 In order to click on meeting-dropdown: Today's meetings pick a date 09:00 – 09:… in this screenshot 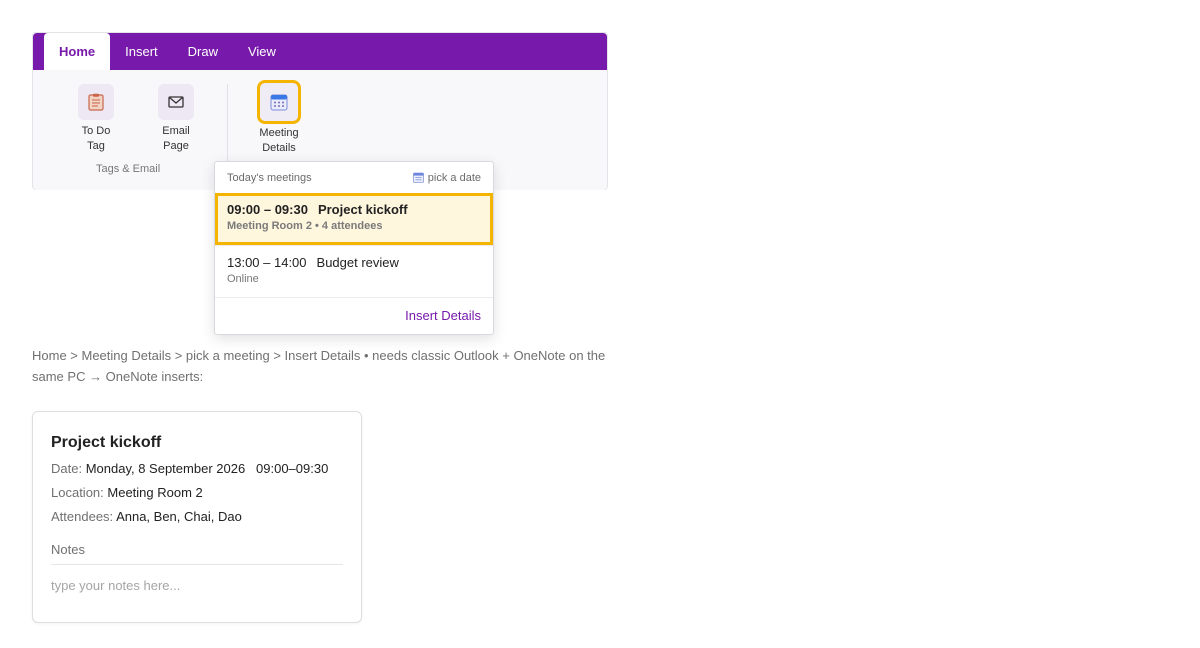, I will do `click(354, 248)`.